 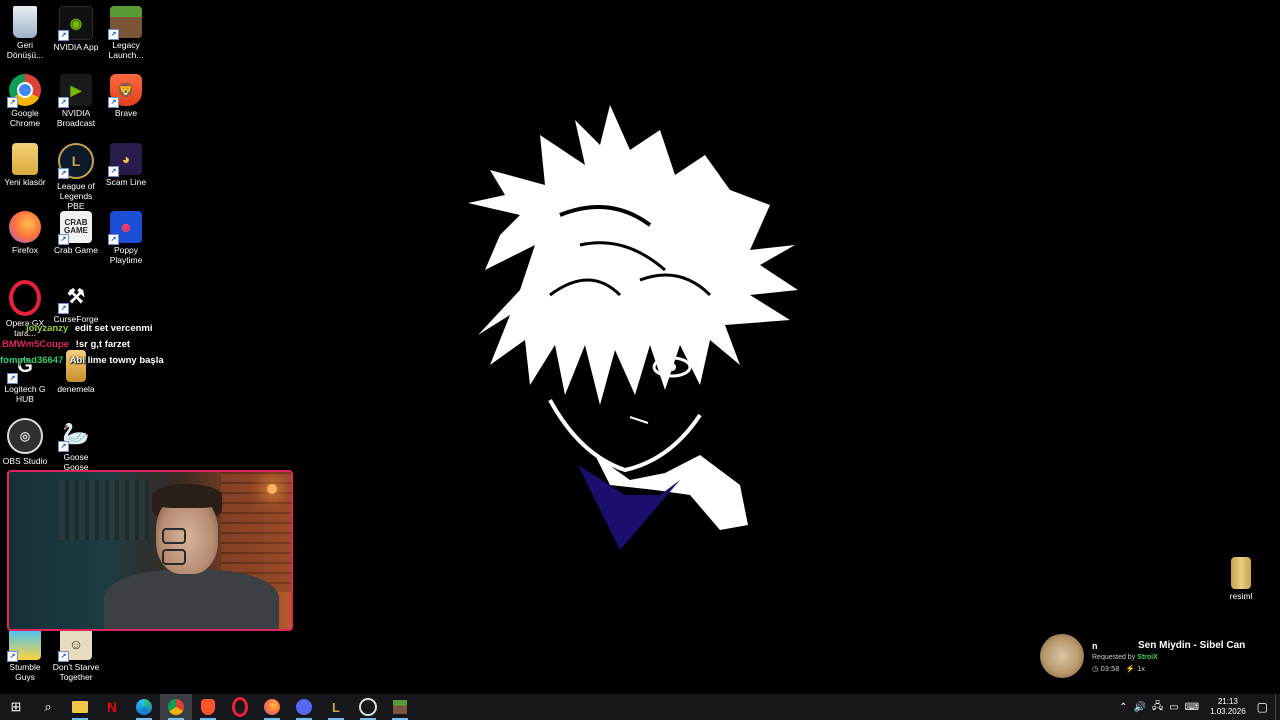 I want to click on webcam-overlay, so click(x=150, y=550).